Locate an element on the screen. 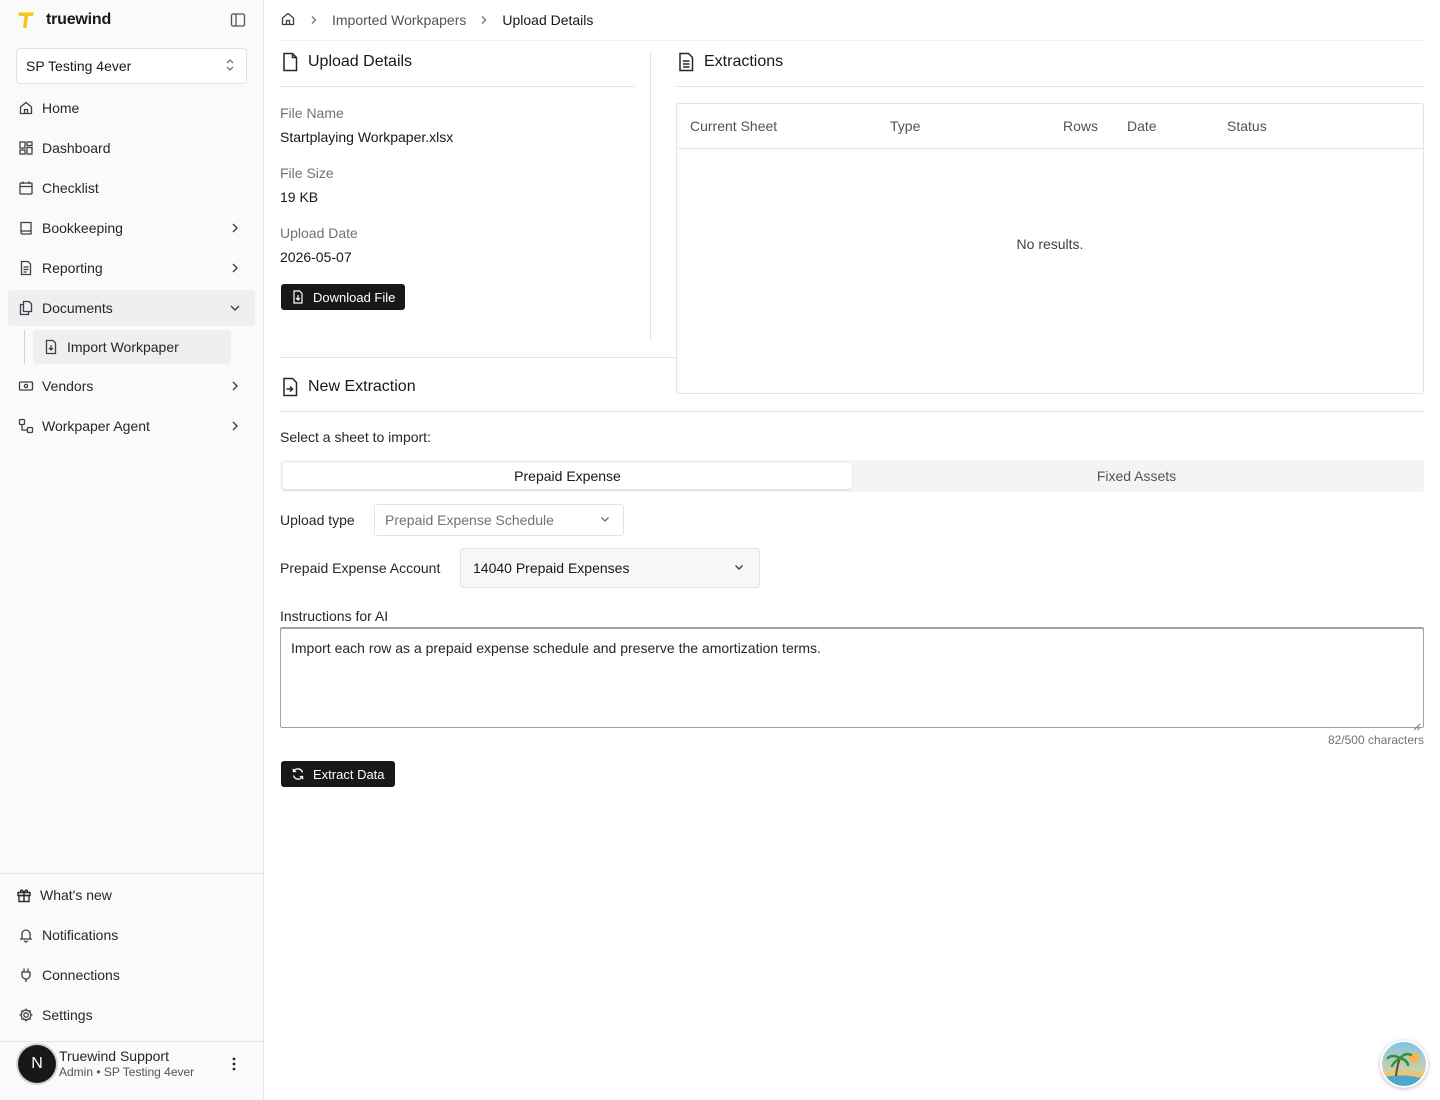  chevron-down-icon is located at coordinates (605, 520).